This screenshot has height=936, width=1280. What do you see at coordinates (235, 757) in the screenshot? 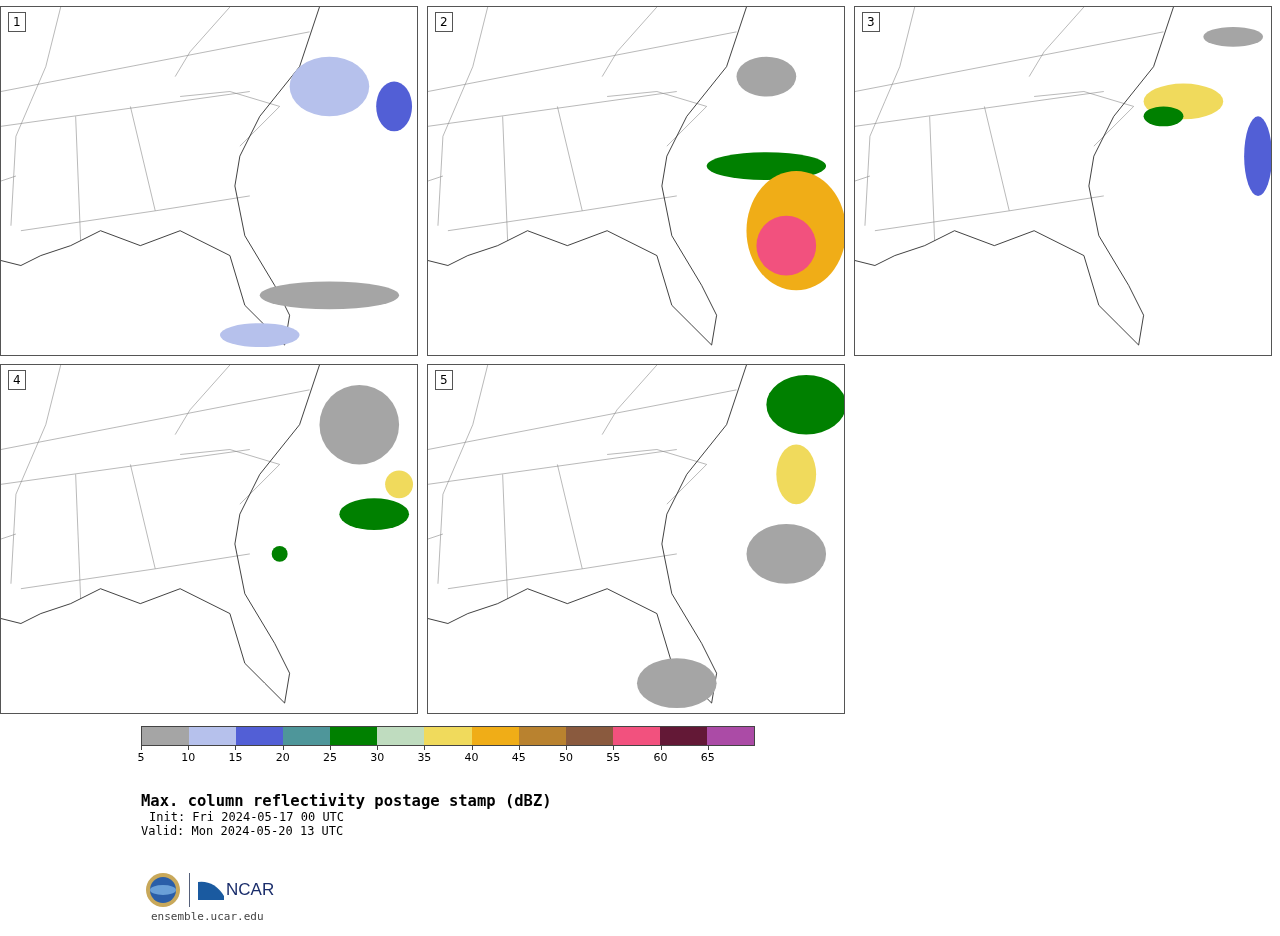
I see `tick-label: 15` at bounding box center [235, 757].